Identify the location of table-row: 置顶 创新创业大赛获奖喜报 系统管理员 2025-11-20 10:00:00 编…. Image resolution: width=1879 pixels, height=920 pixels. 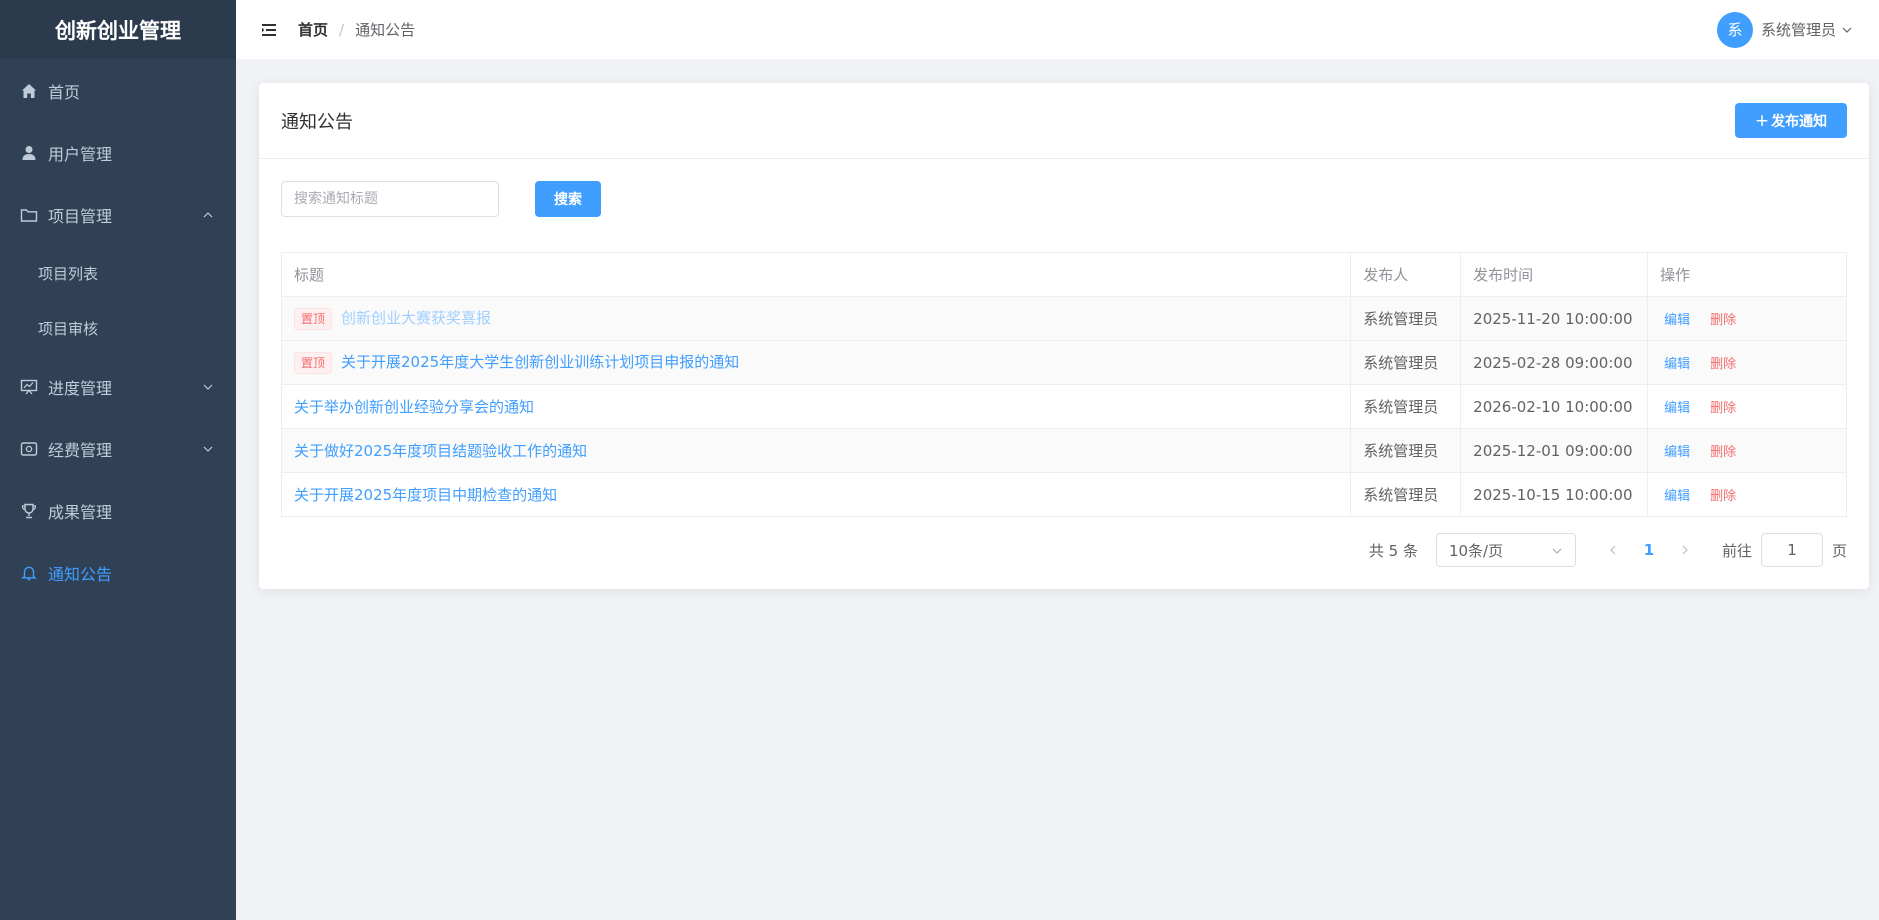
(1063, 318).